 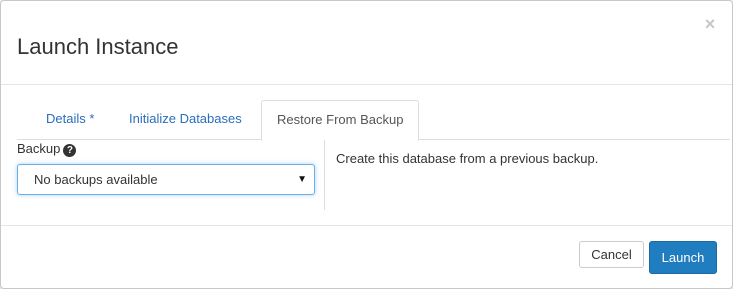 I want to click on dialog-title: Launch Instance, so click(x=98, y=46).